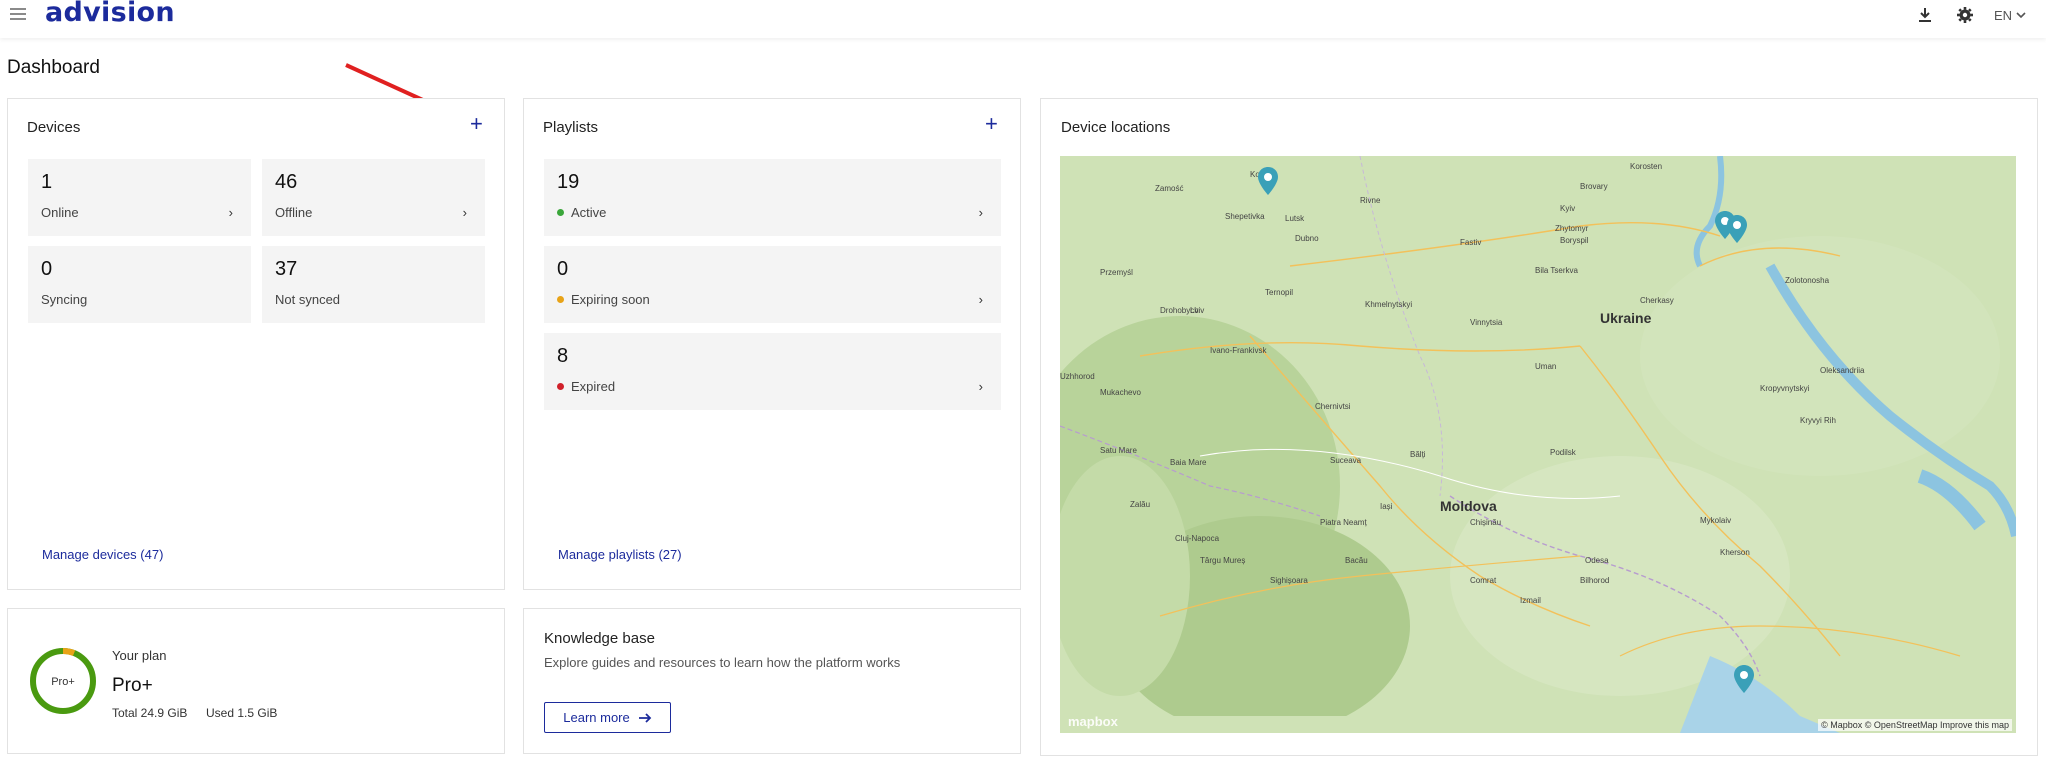 The height and width of the screenshot is (757, 2046). What do you see at coordinates (1140, 504) in the screenshot?
I see `map-label: Zalău` at bounding box center [1140, 504].